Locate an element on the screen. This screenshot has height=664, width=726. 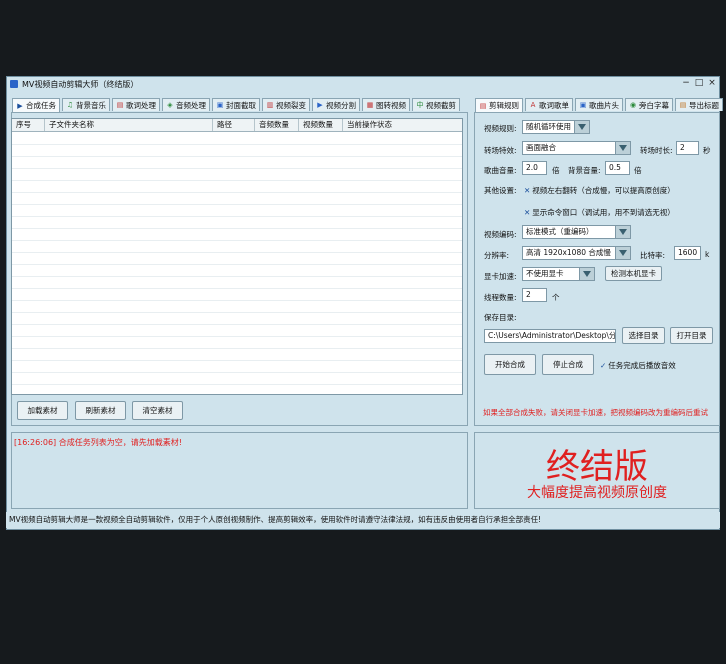
tab-compose-task: ▶ 合成任务 is located at coordinates (36, 105).